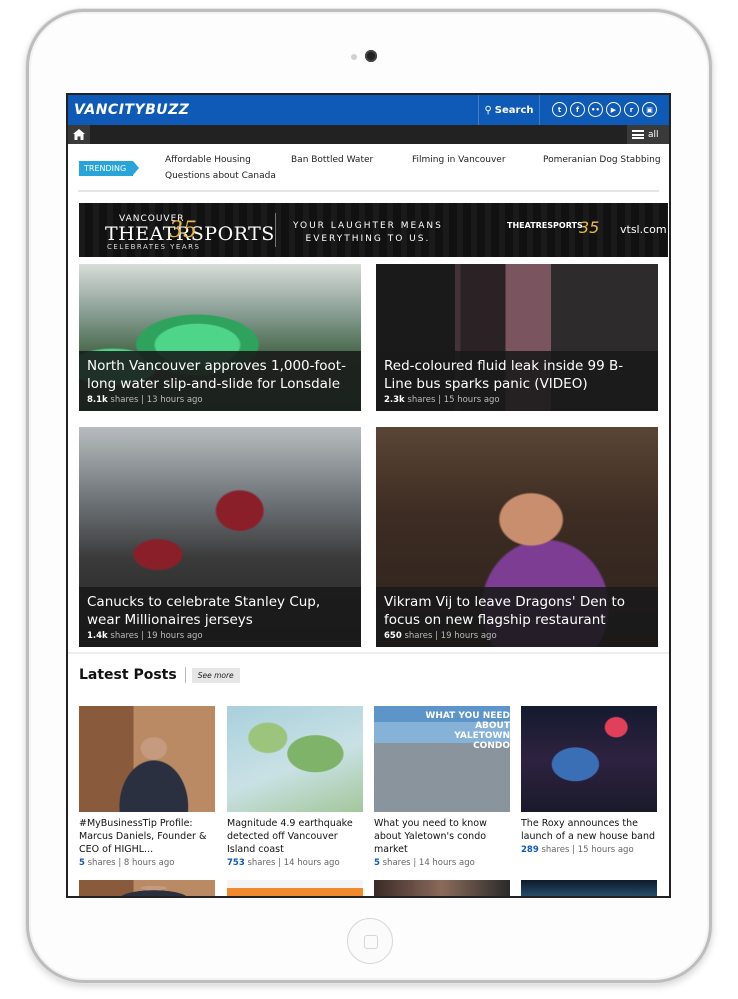  I want to click on ad-tagline2: EVERYTHING TO US., so click(368, 239).